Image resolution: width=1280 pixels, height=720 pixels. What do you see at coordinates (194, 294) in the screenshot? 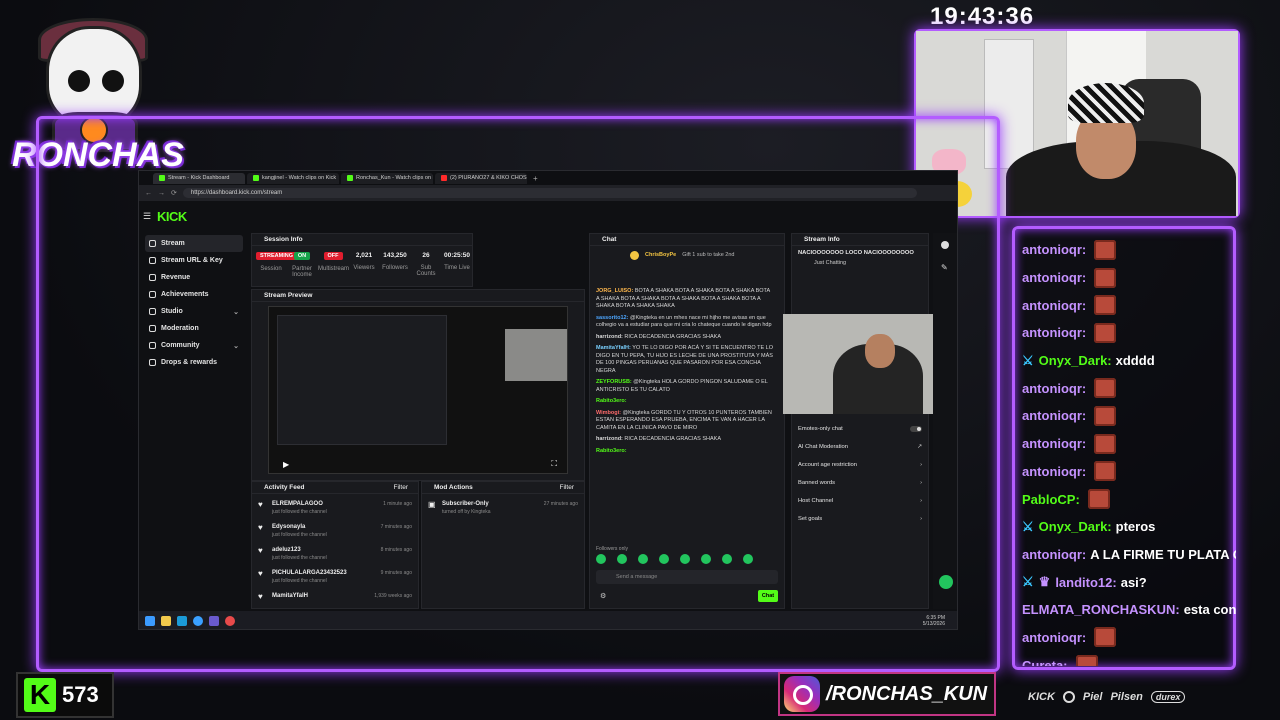
I see `nav-item-achievements: Achievements` at bounding box center [194, 294].